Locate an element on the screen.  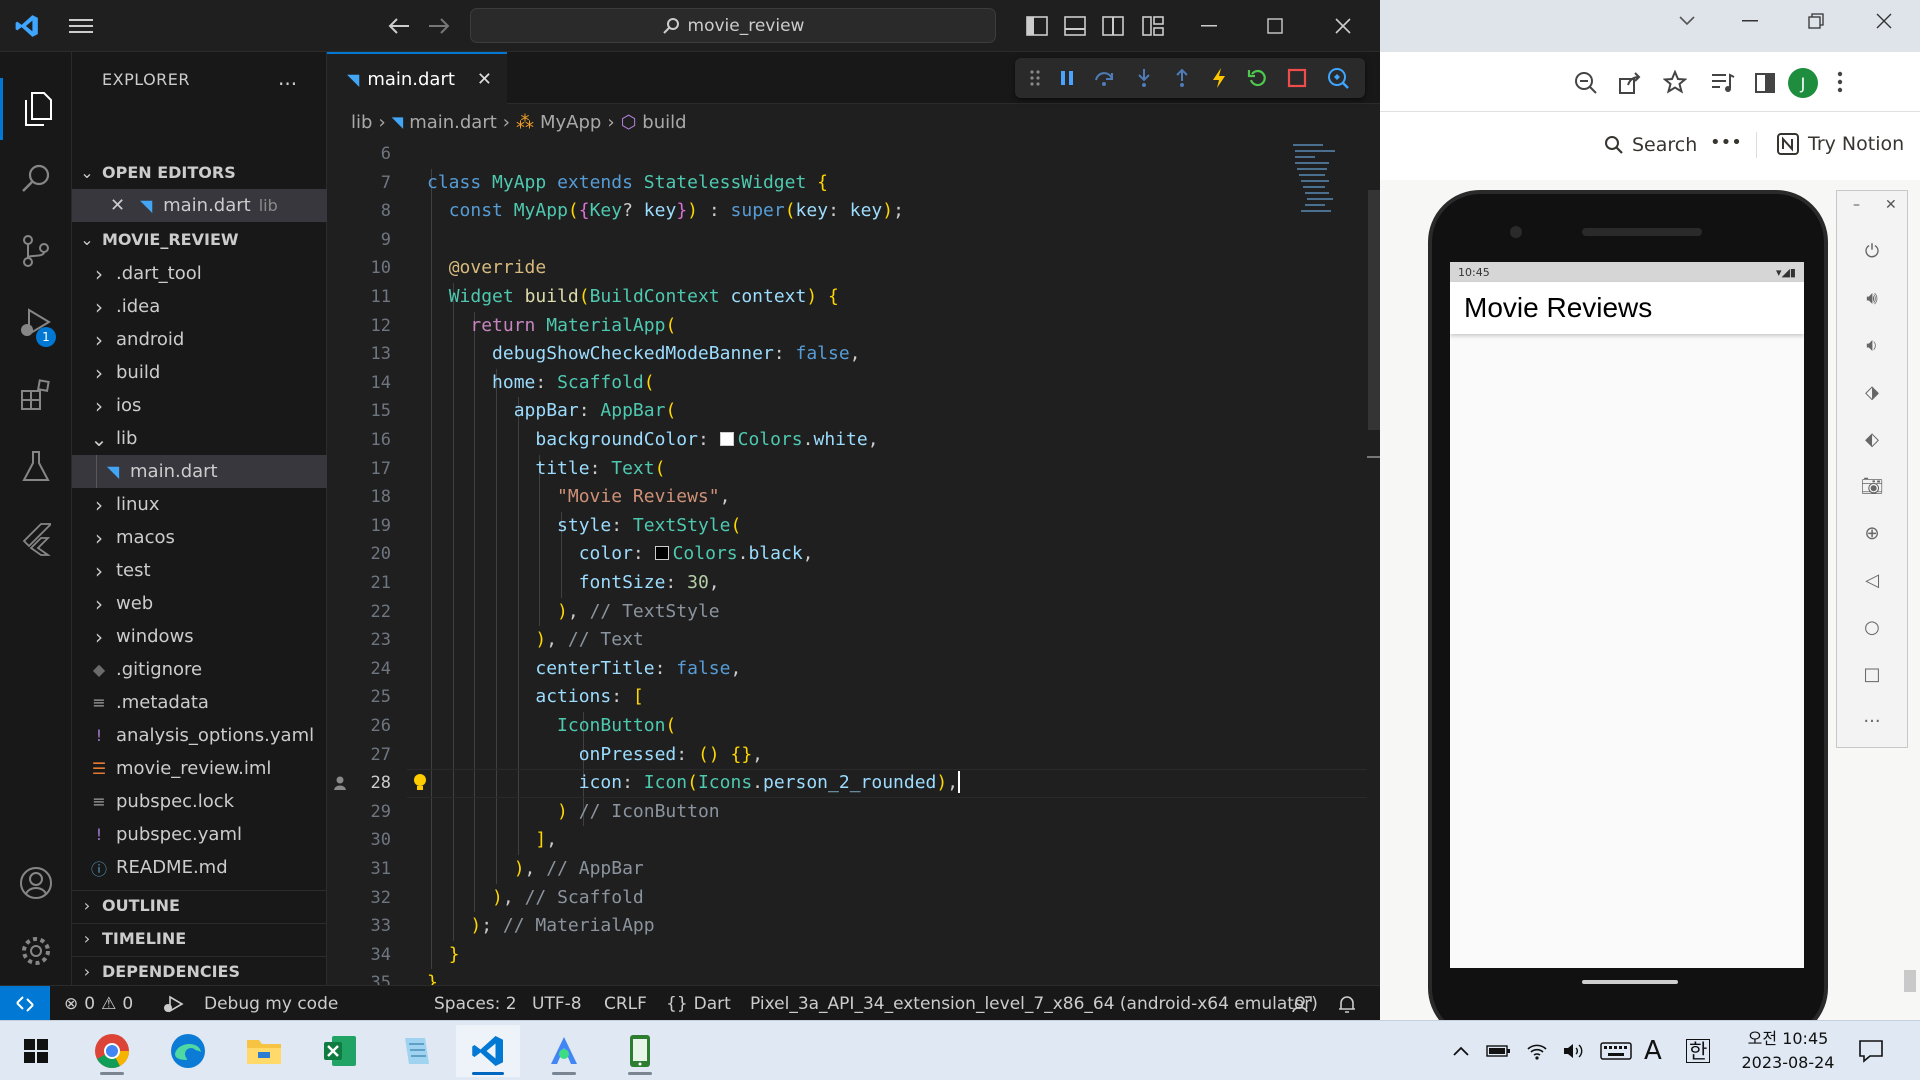
code-line: Widget build(BuildContext context) { is located at coordinates (633, 297).